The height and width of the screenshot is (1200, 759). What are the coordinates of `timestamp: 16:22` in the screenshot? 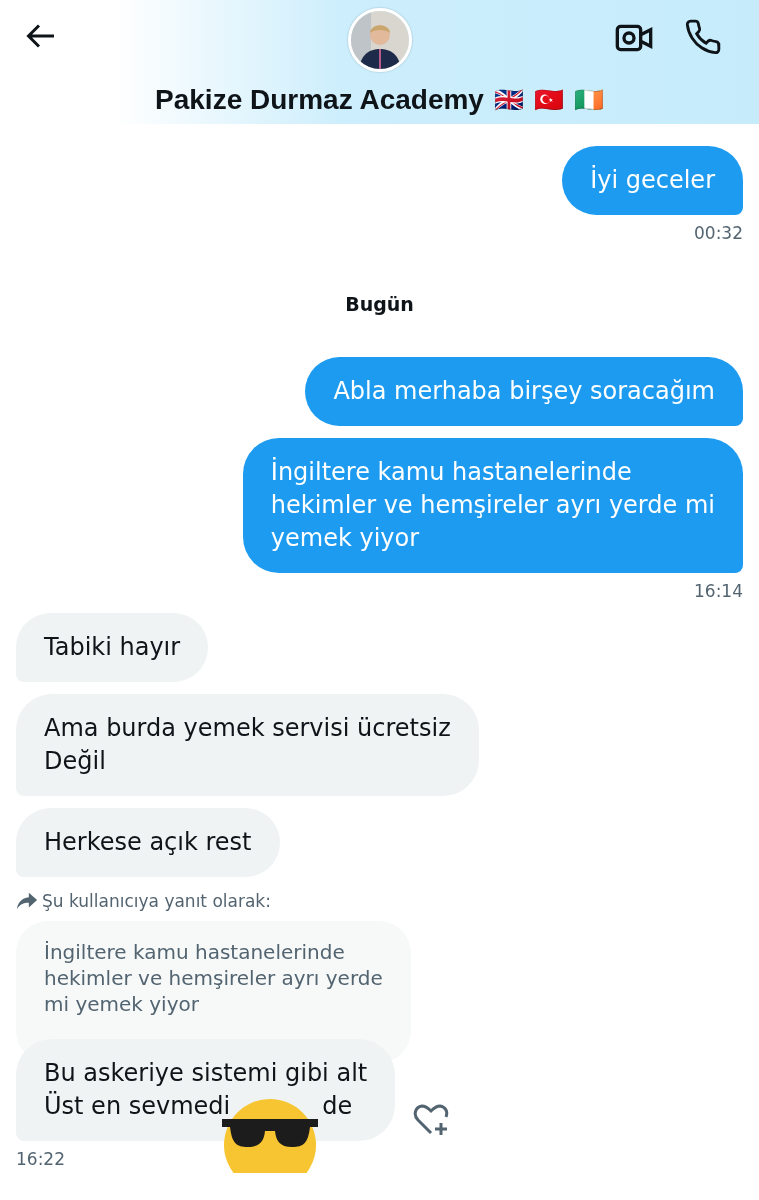 It's located at (40, 1159).